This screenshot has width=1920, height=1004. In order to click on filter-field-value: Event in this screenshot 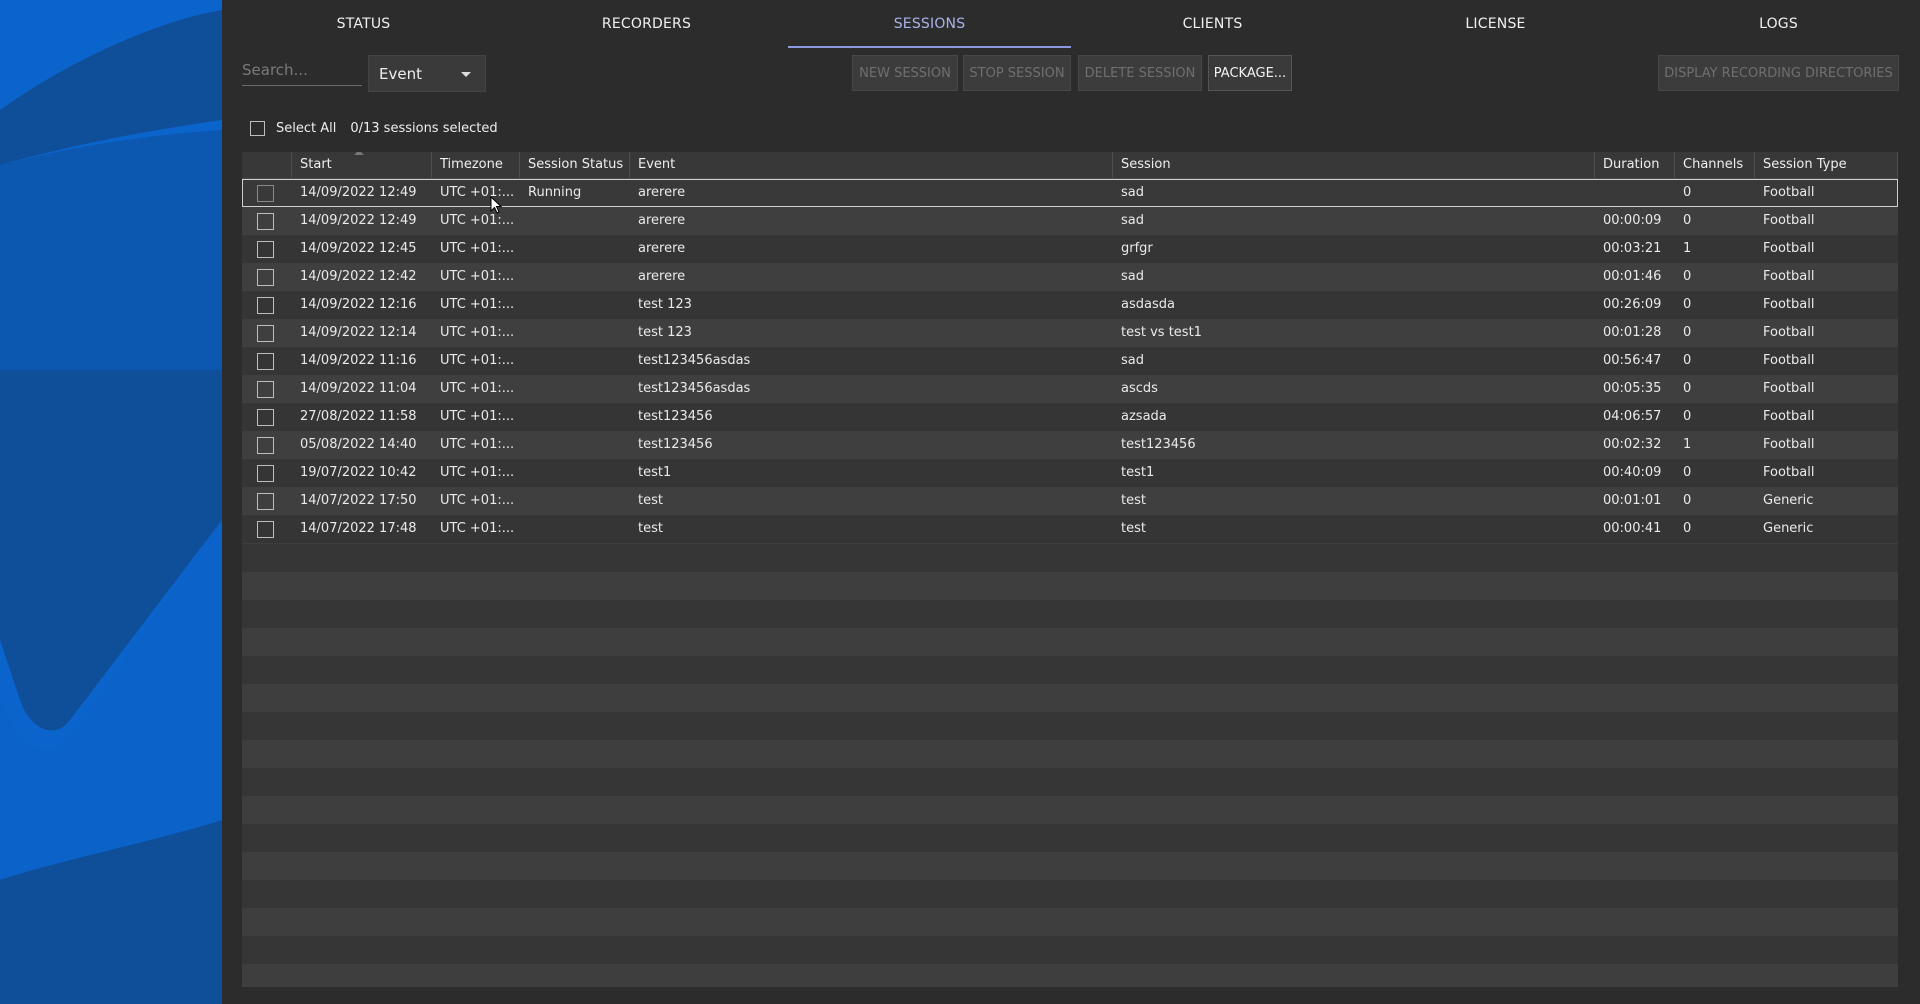, I will do `click(400, 73)`.